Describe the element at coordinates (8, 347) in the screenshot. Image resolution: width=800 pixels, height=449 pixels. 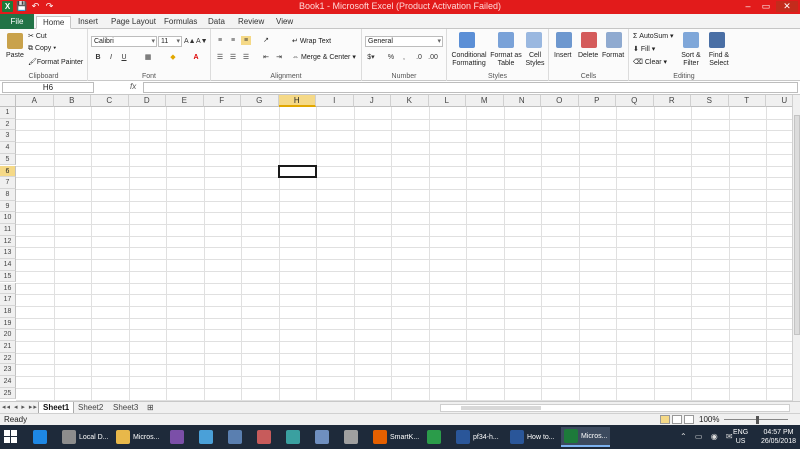
I see `row-header: 21` at that location.